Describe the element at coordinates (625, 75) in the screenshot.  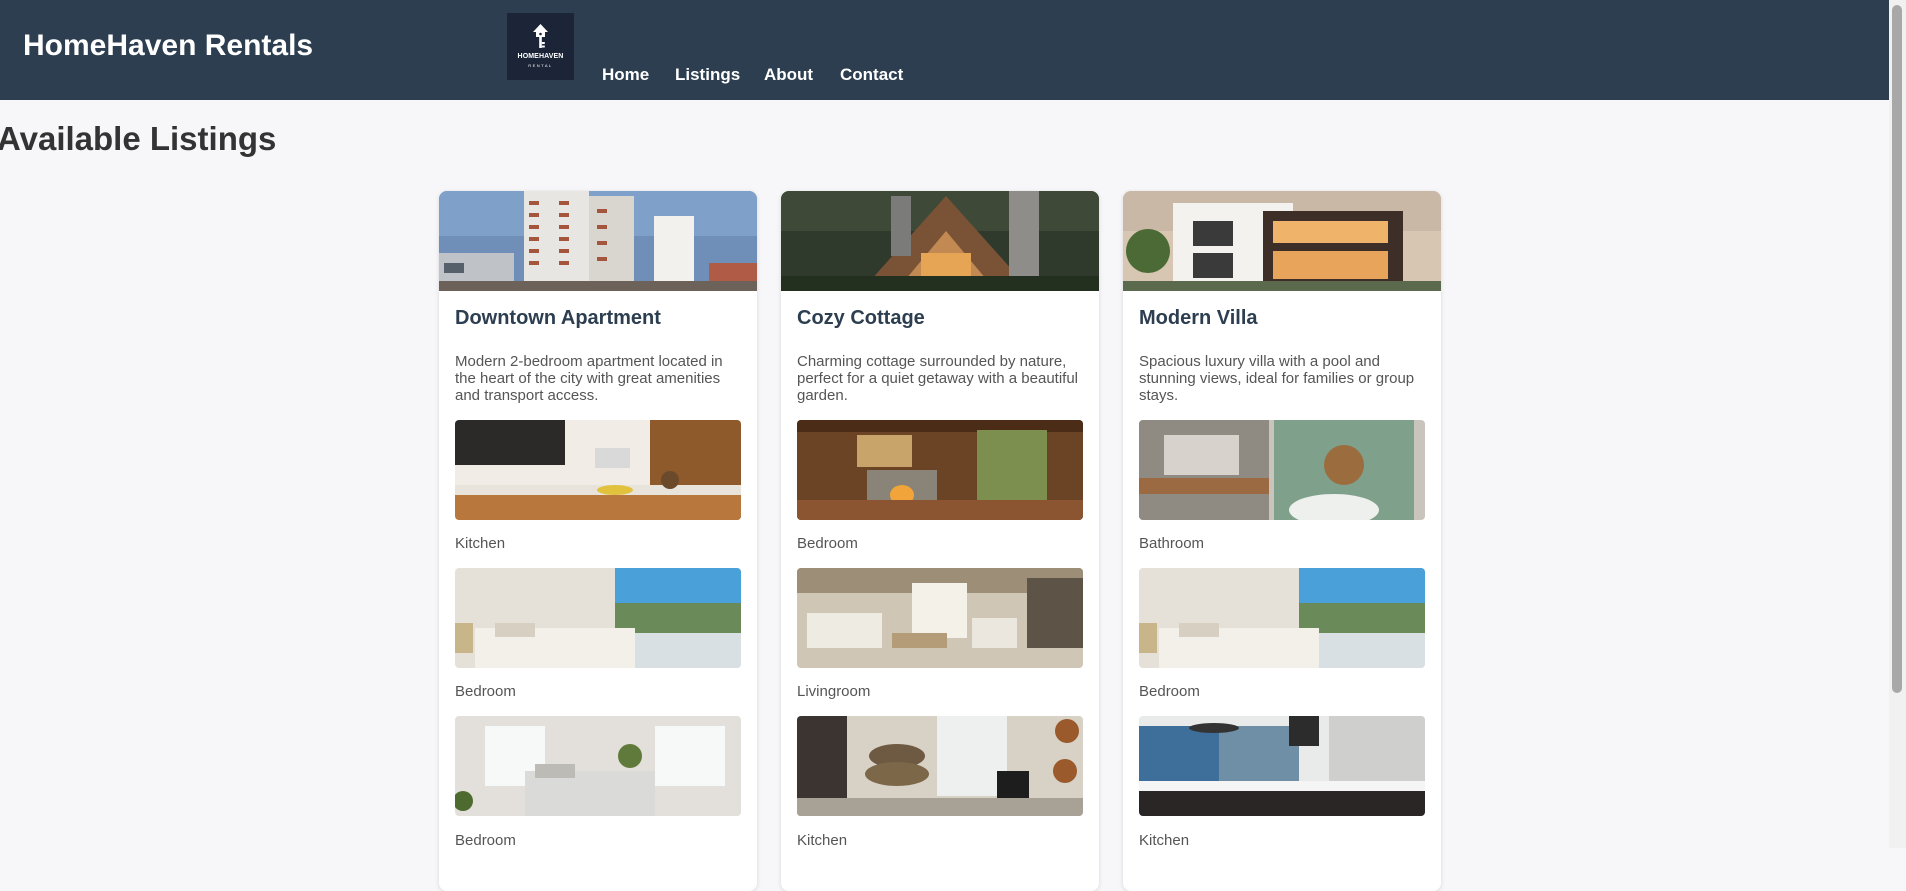
I see `nav-home: Home` at that location.